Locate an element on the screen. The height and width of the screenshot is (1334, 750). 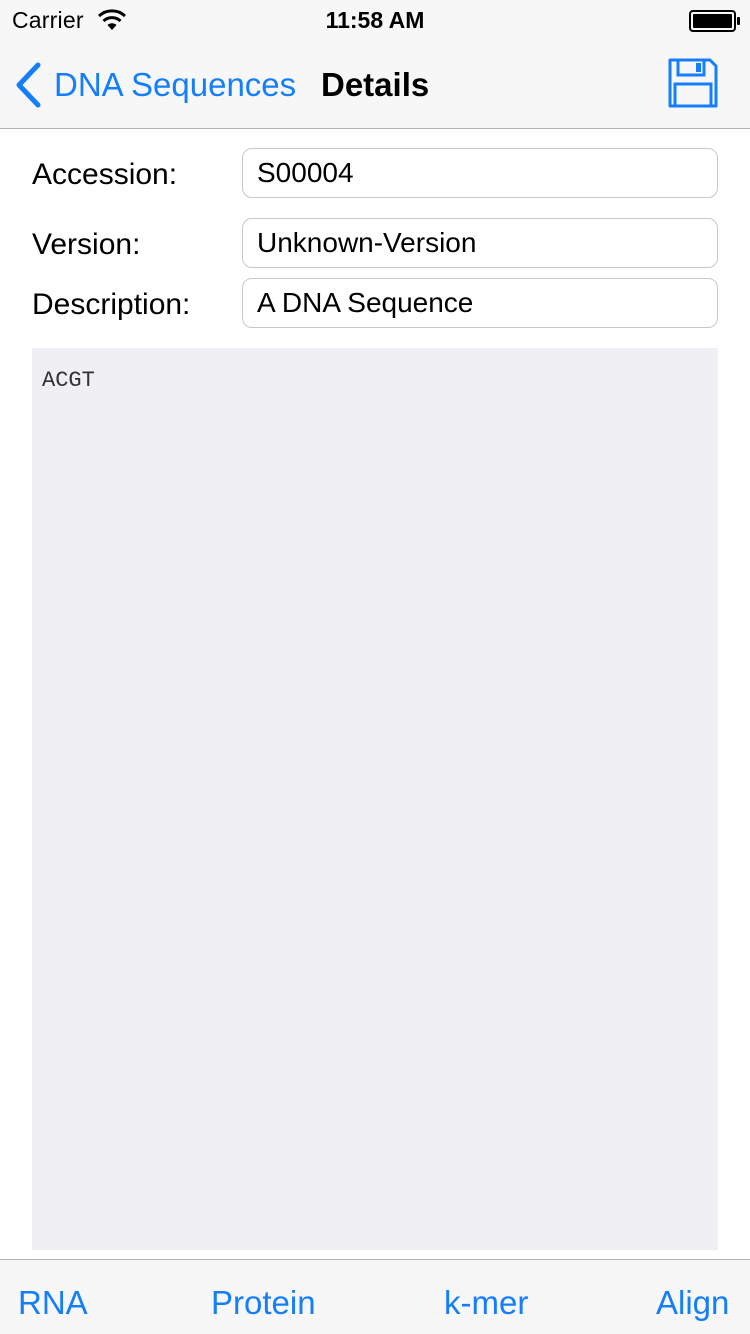
status-time: 11:58 AM is located at coordinates (375, 20).